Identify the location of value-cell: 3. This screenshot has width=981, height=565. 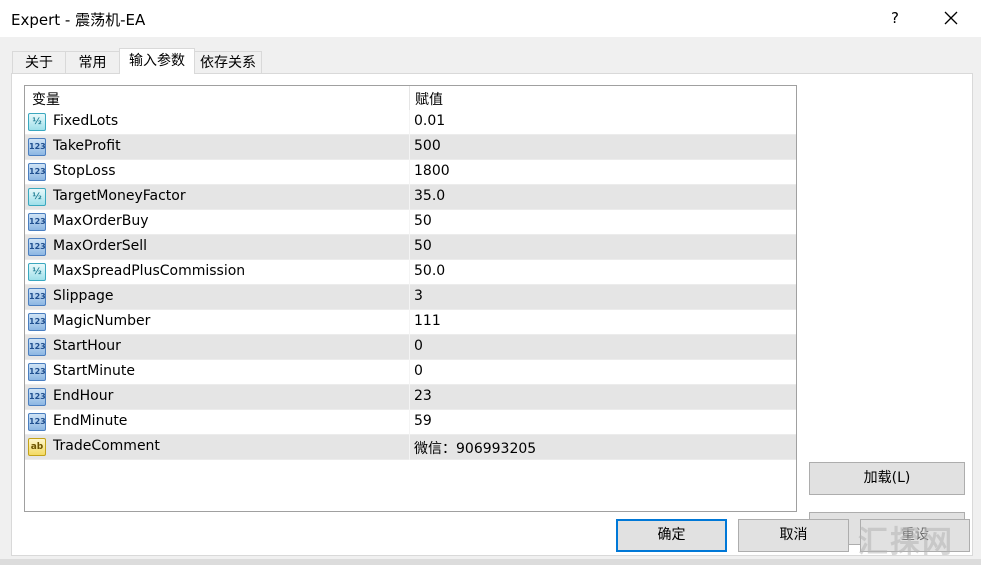
(603, 297).